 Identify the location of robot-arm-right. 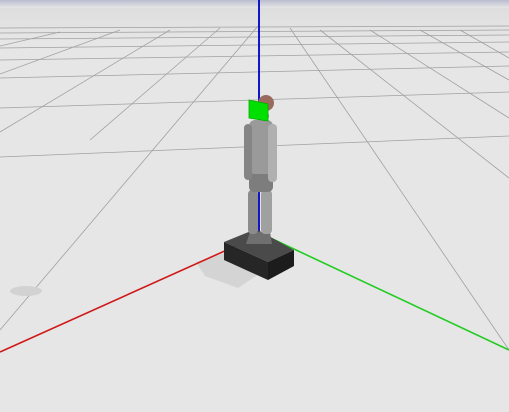
(272, 153).